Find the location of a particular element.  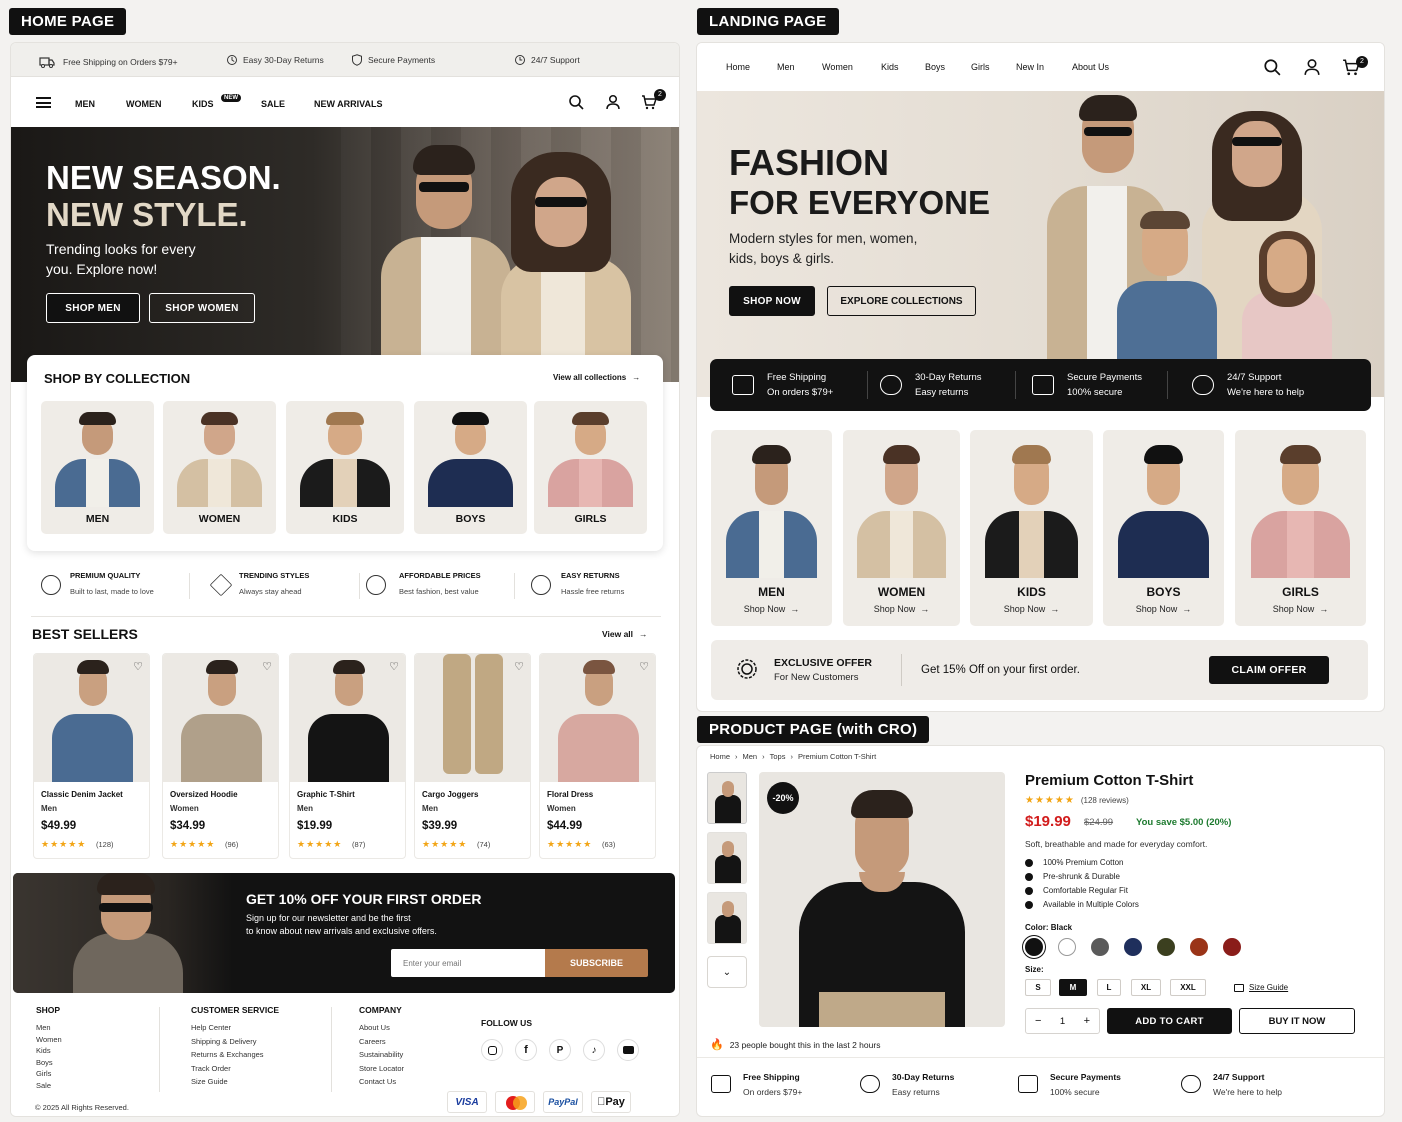

breadcrumb-item: Tops is located at coordinates (778, 756).